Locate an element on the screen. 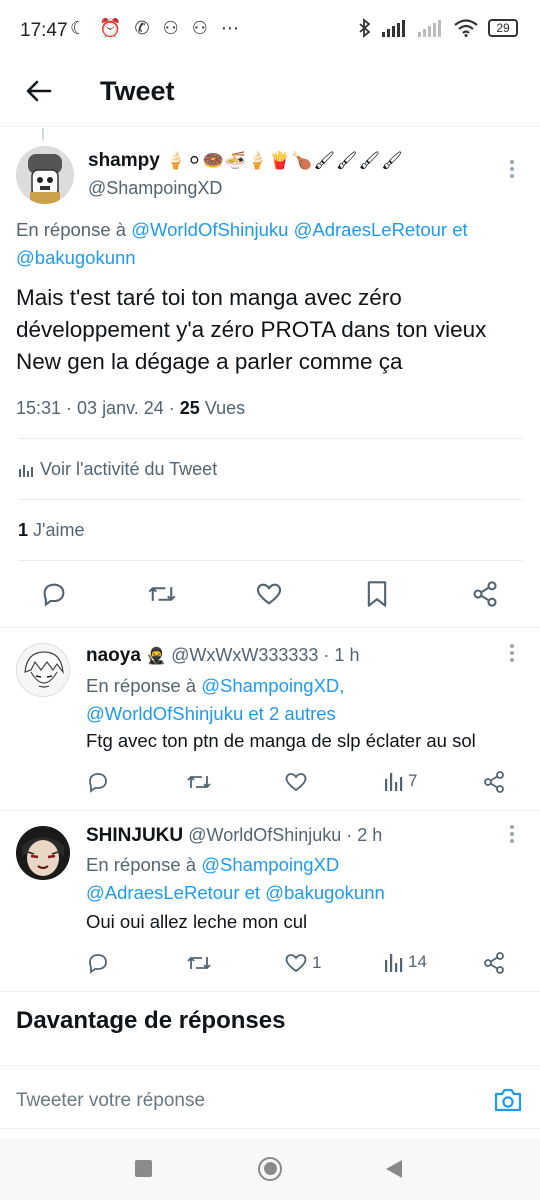 Image resolution: width=540 pixels, height=1200 pixels. bluetooth-icon is located at coordinates (365, 28).